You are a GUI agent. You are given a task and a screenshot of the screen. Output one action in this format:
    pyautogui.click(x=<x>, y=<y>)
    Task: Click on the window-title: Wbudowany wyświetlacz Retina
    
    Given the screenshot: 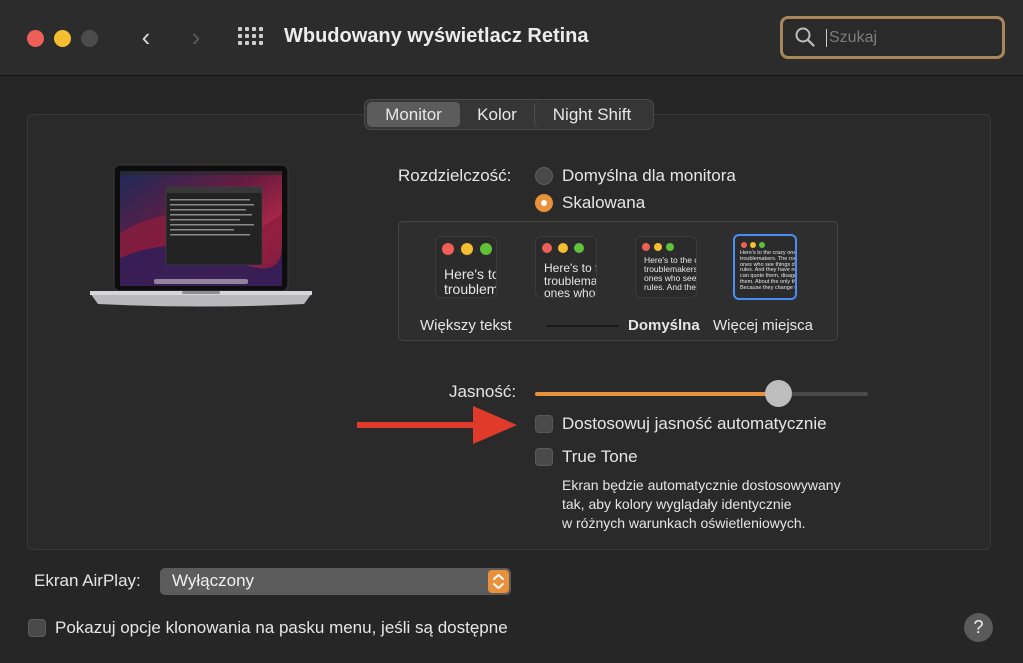 What is the action you would take?
    pyautogui.click(x=436, y=36)
    